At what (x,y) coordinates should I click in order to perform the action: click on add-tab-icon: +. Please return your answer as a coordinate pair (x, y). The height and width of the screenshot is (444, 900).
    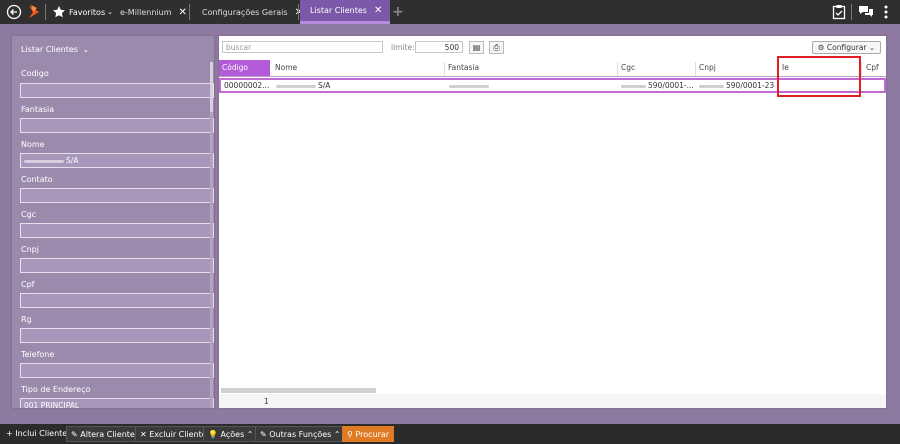
    Looking at the image, I should click on (398, 12).